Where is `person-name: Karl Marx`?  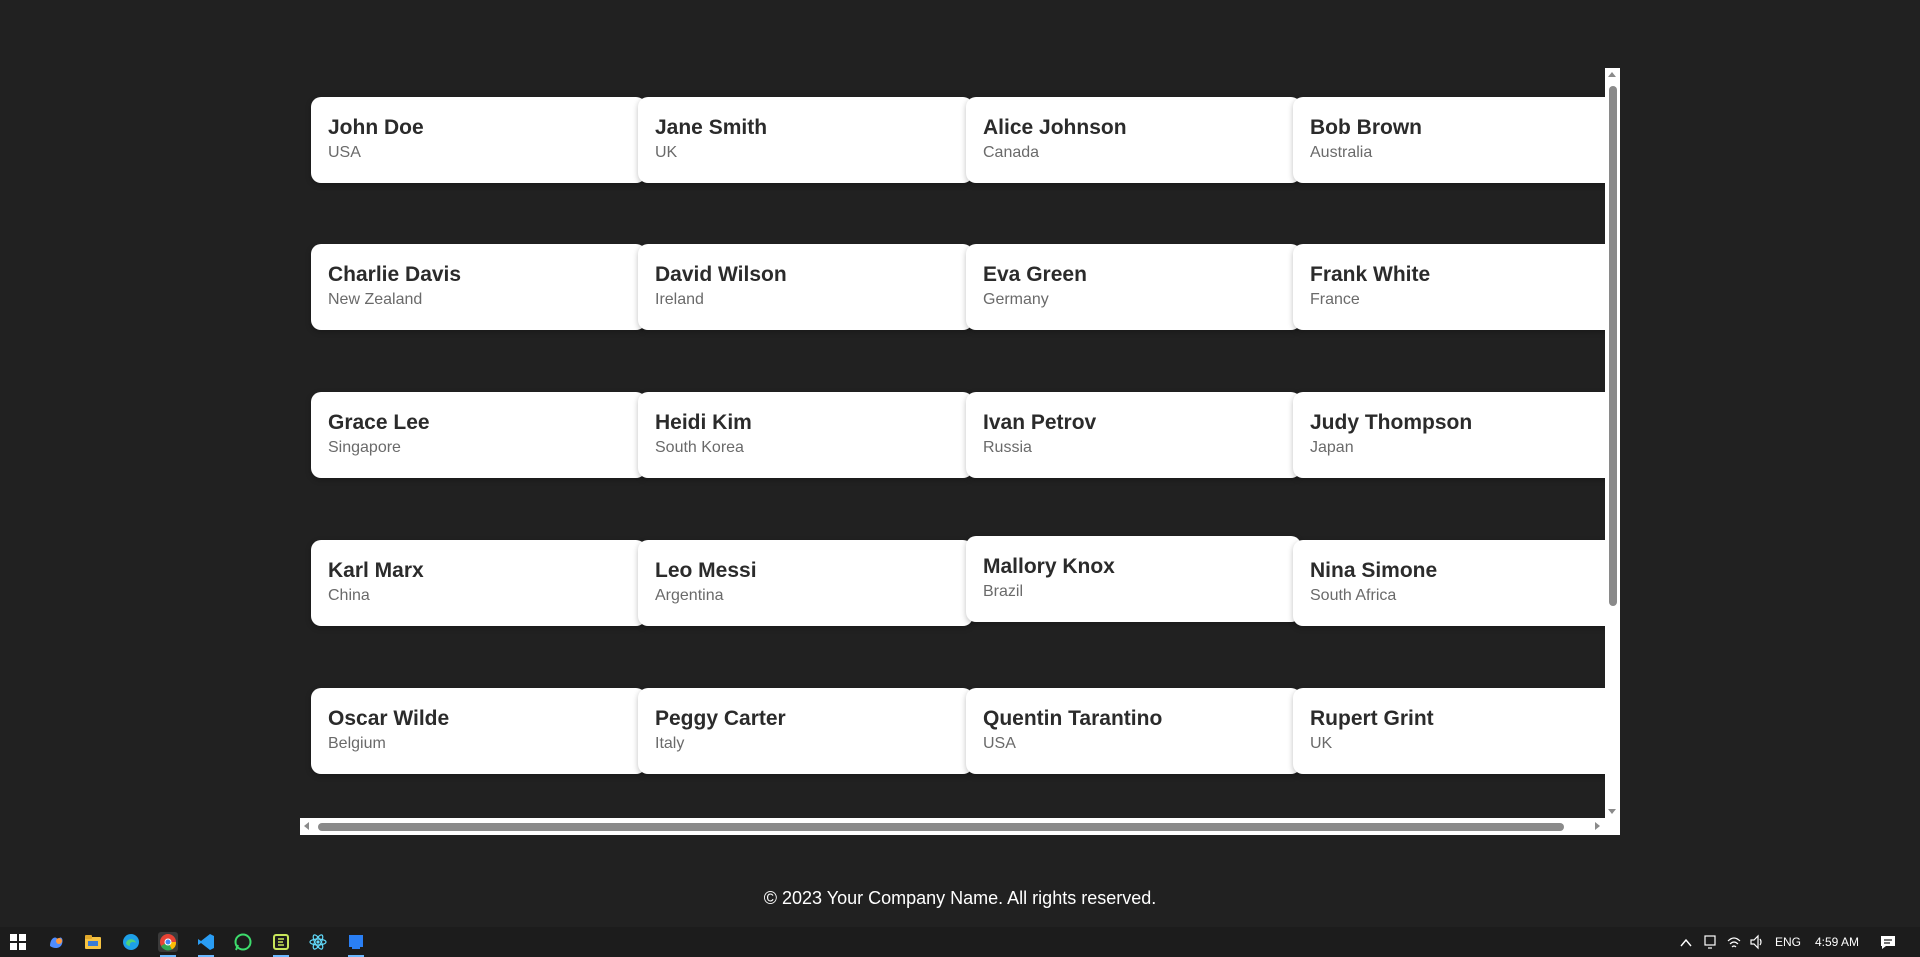 person-name: Karl Marx is located at coordinates (376, 570).